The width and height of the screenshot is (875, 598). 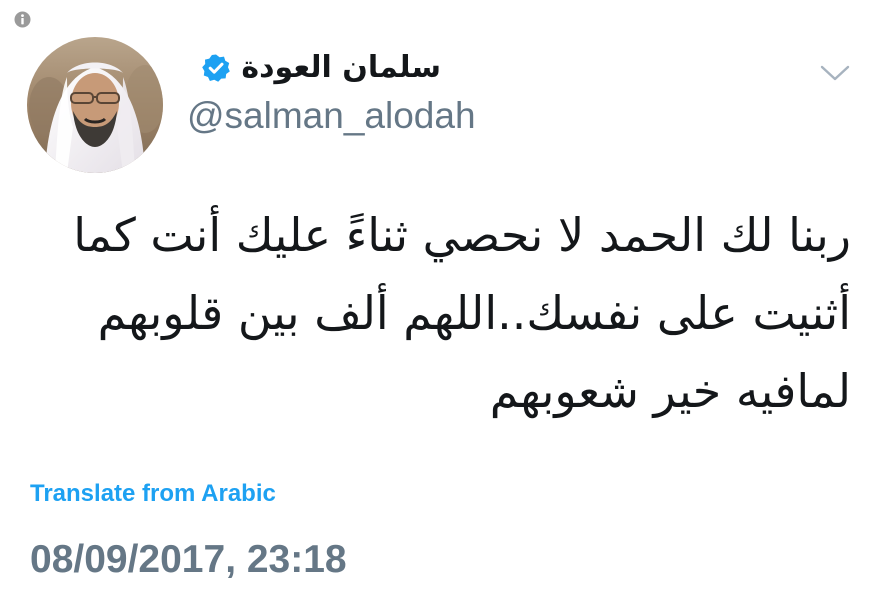 I want to click on translate-link: Translate from Arabic, so click(x=153, y=494).